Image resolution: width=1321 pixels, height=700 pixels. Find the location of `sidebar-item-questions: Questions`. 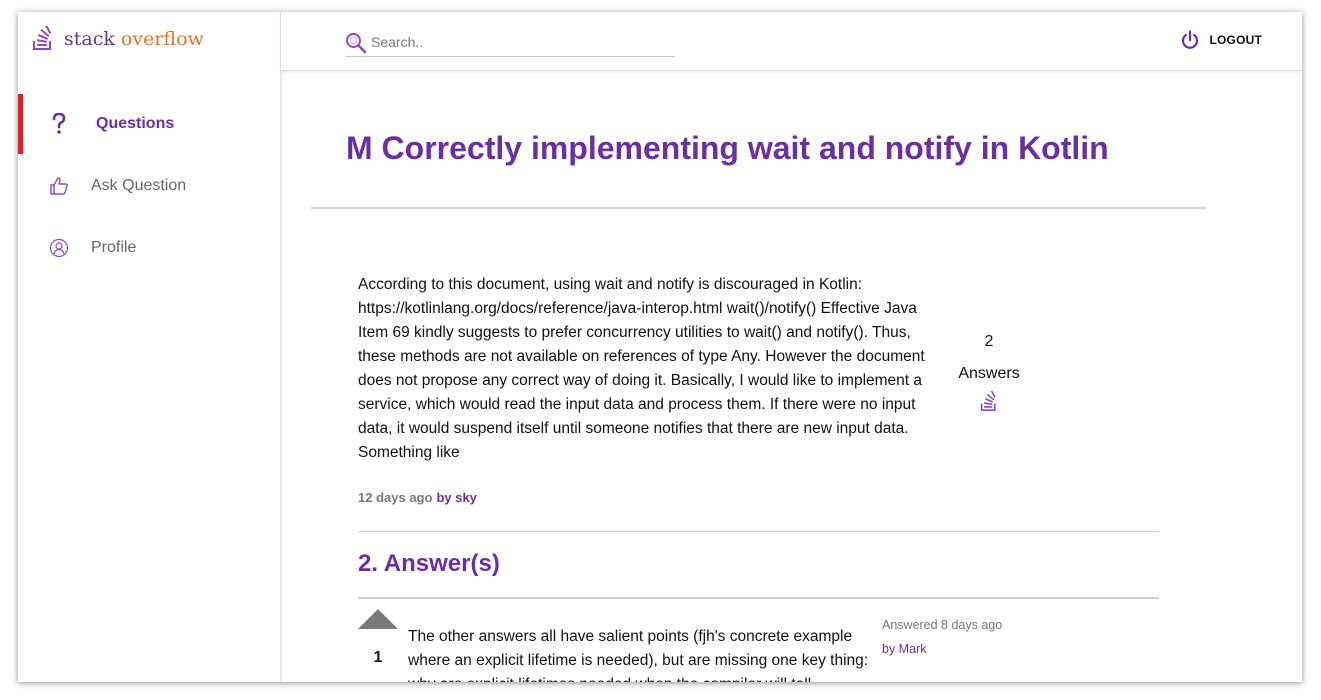

sidebar-item-questions: Questions is located at coordinates (149, 124).